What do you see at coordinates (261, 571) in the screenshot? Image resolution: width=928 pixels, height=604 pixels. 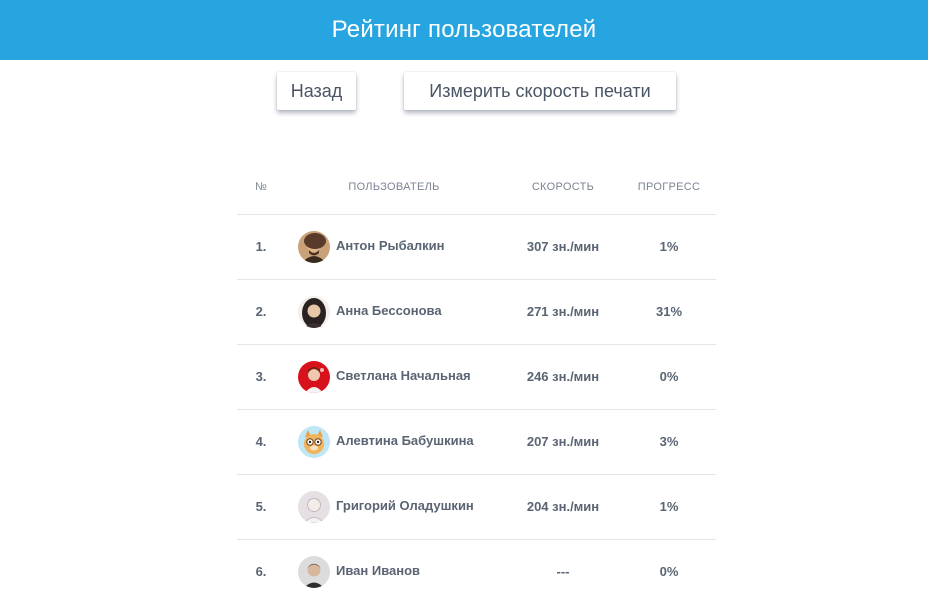 I see `rank-cell: 6.` at bounding box center [261, 571].